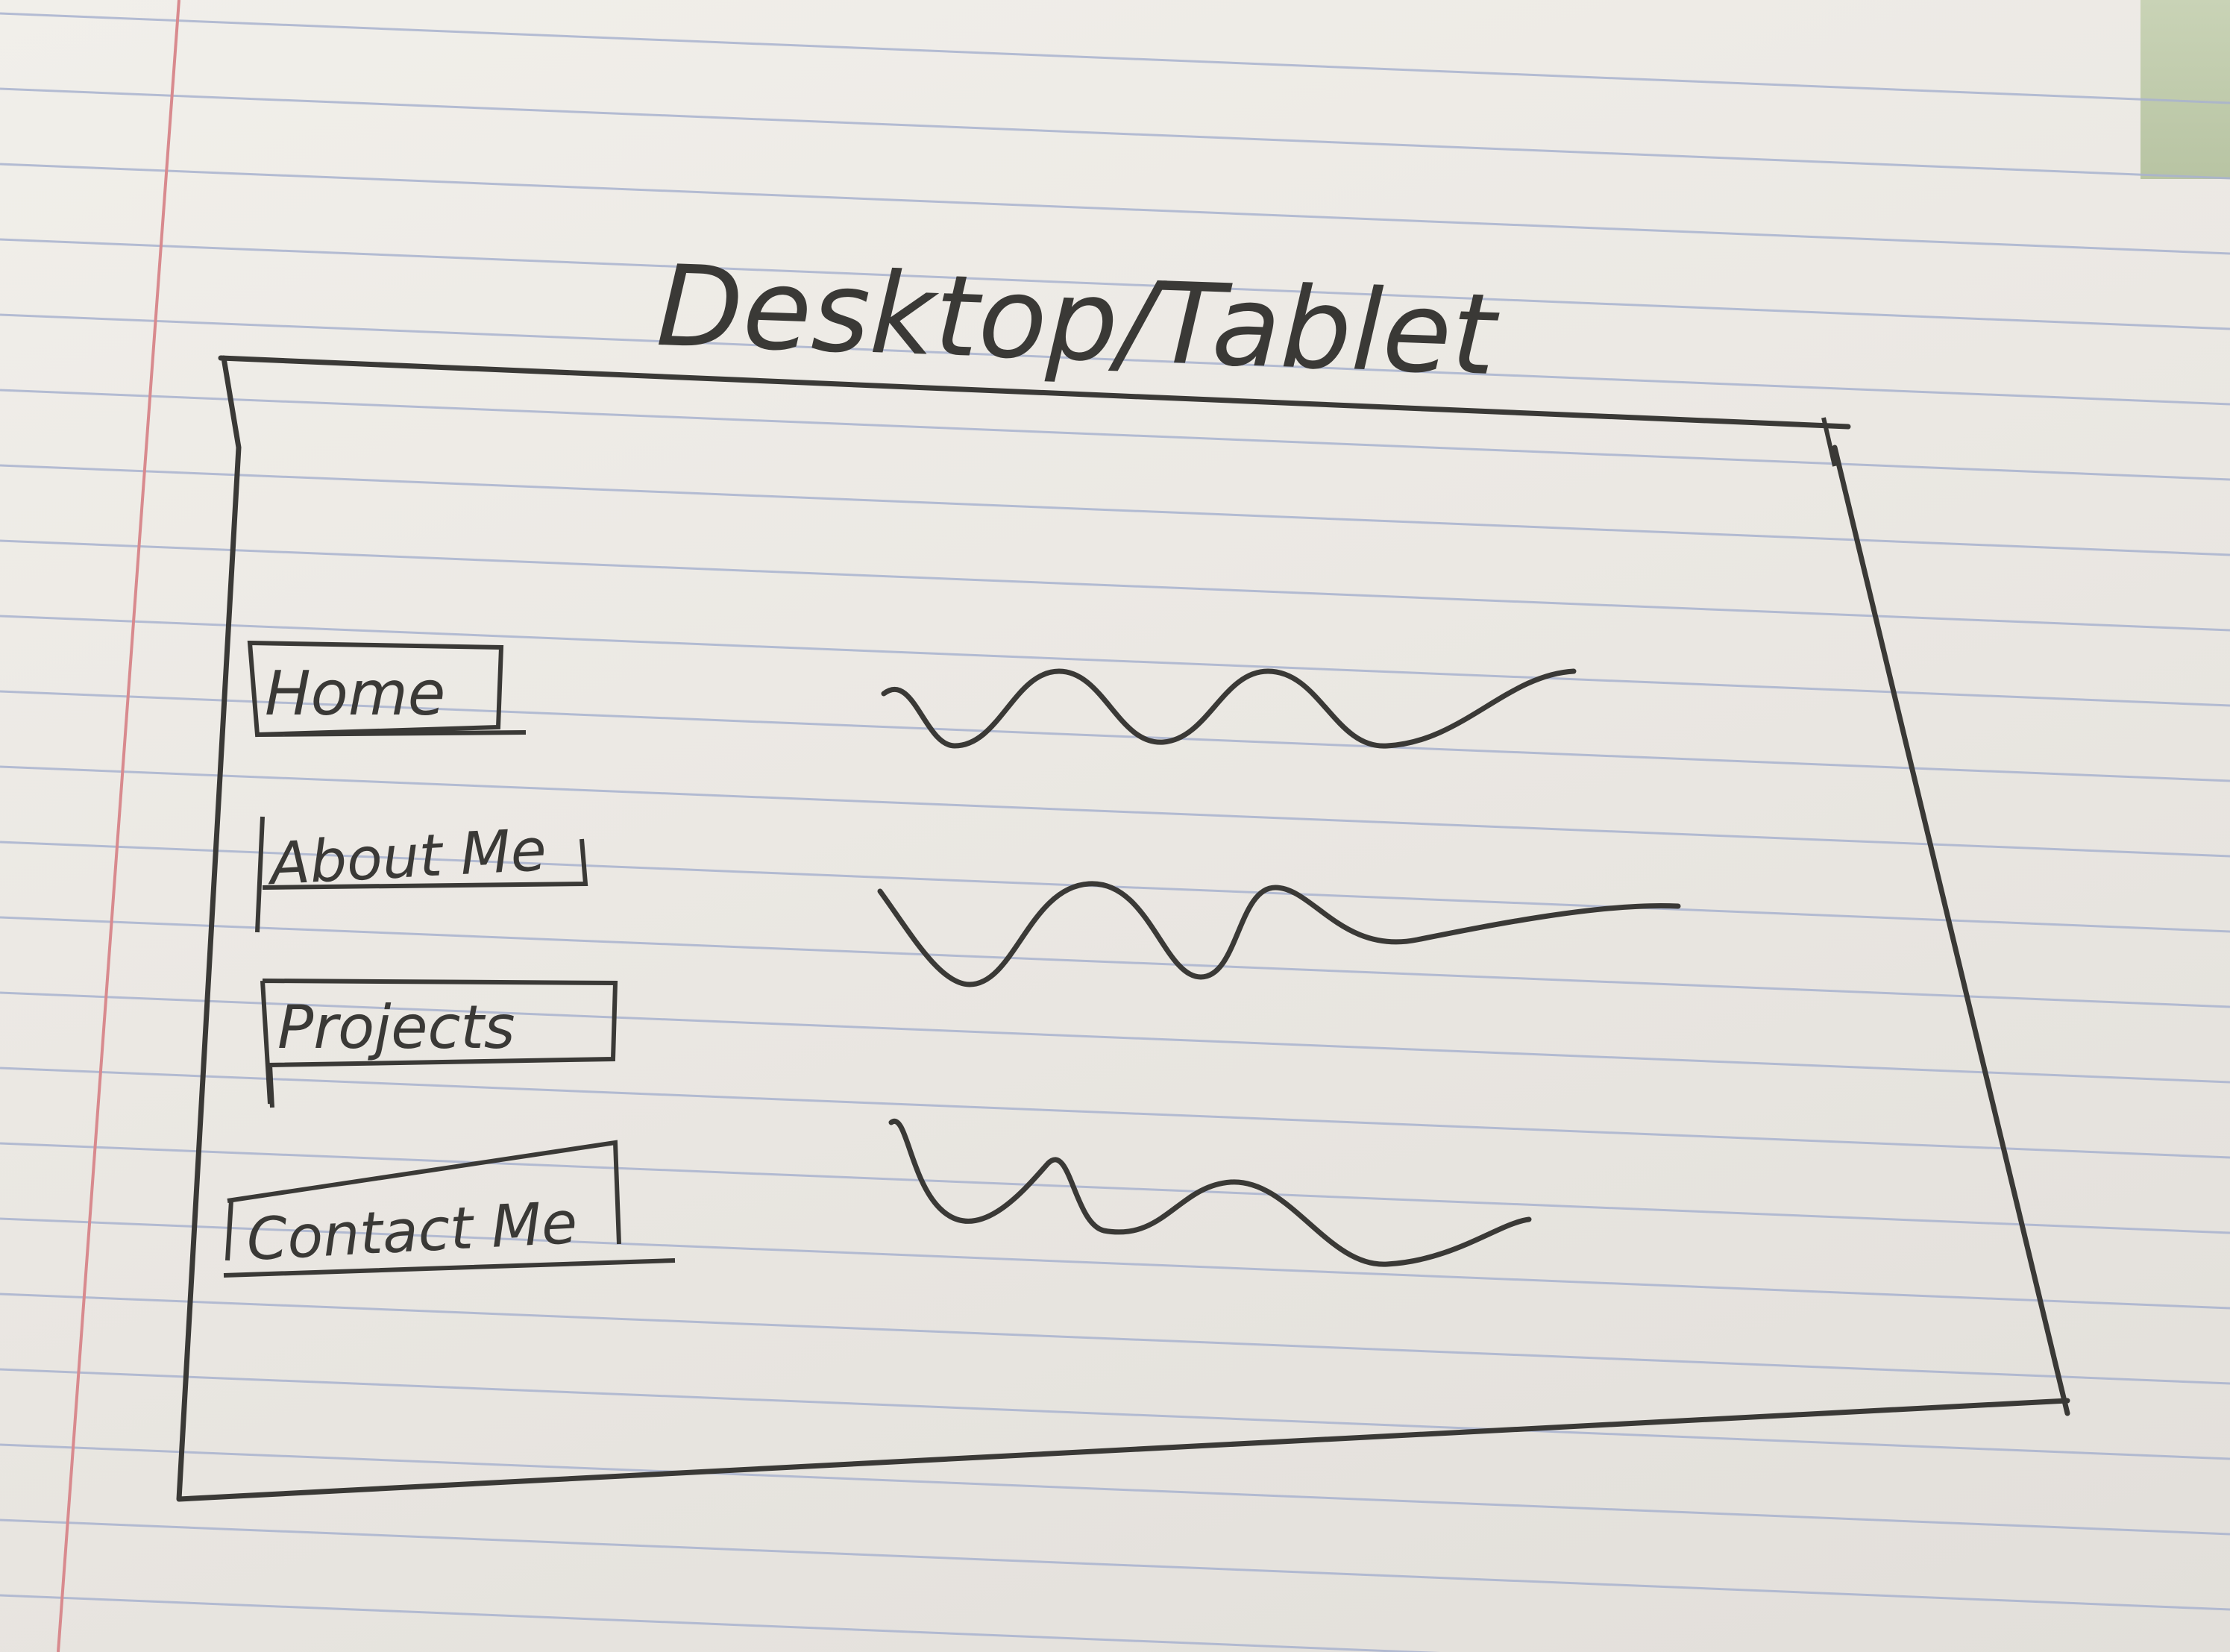 The height and width of the screenshot is (1652, 2230). What do you see at coordinates (412, 1232) in the screenshot?
I see `nav-label-contact-me: Contact Me` at bounding box center [412, 1232].